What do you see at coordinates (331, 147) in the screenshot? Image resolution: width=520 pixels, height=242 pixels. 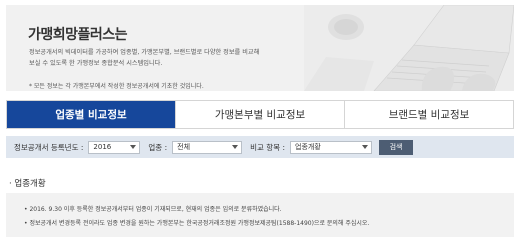 I see `compare-select: 업종개황` at bounding box center [331, 147].